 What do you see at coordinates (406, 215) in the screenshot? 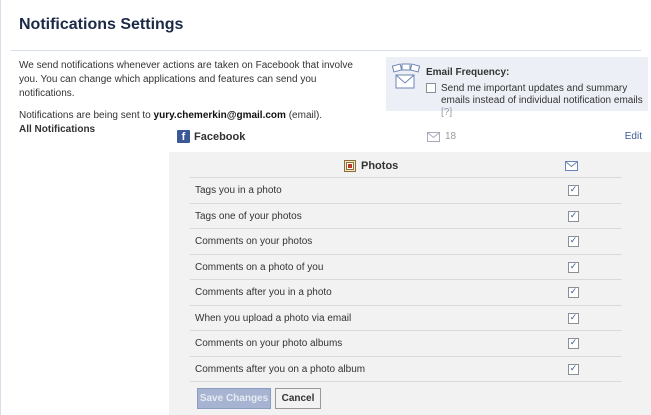
I see `list-item: Tags one of your photos ✓` at bounding box center [406, 215].